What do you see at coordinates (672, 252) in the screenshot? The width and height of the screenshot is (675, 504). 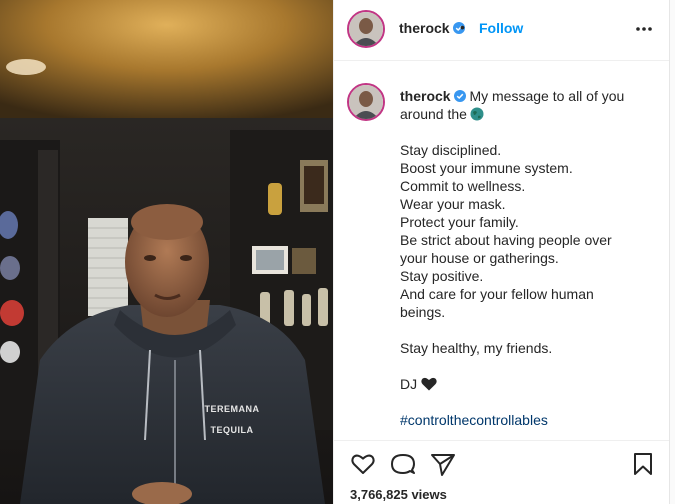 I see `page-scroll-gutter` at bounding box center [672, 252].